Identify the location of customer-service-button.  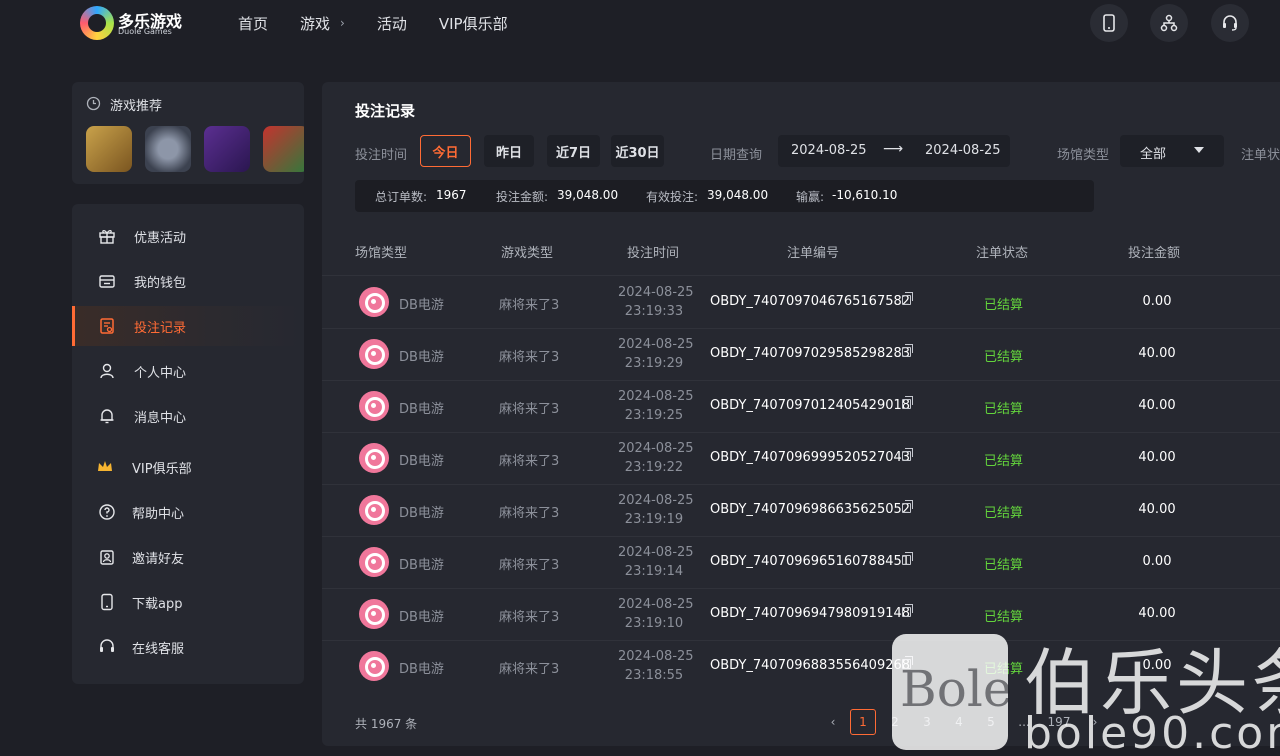
(1230, 23).